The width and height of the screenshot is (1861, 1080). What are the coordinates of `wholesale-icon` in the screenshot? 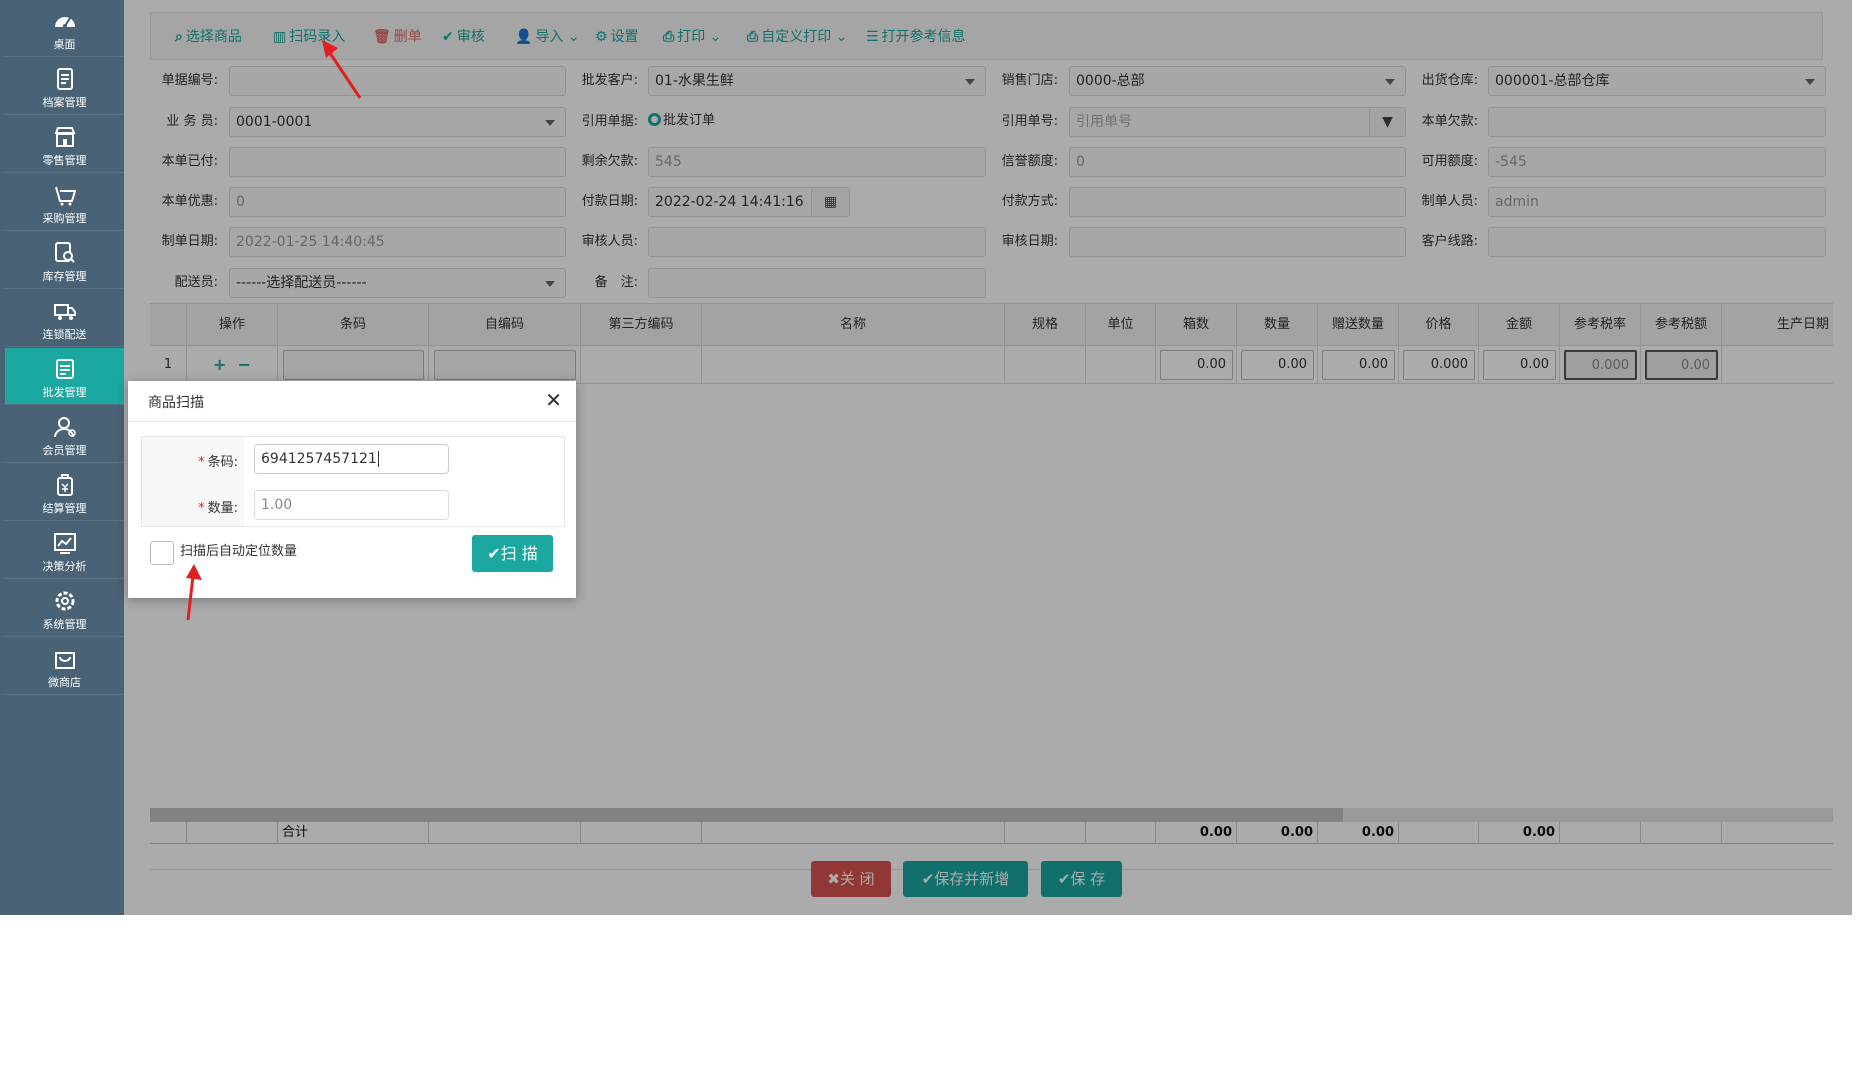 It's located at (65, 369).